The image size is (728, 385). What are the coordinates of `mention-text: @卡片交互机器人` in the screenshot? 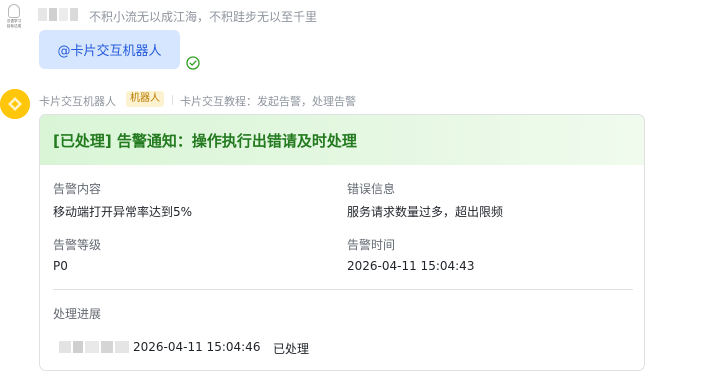 It's located at (109, 49).